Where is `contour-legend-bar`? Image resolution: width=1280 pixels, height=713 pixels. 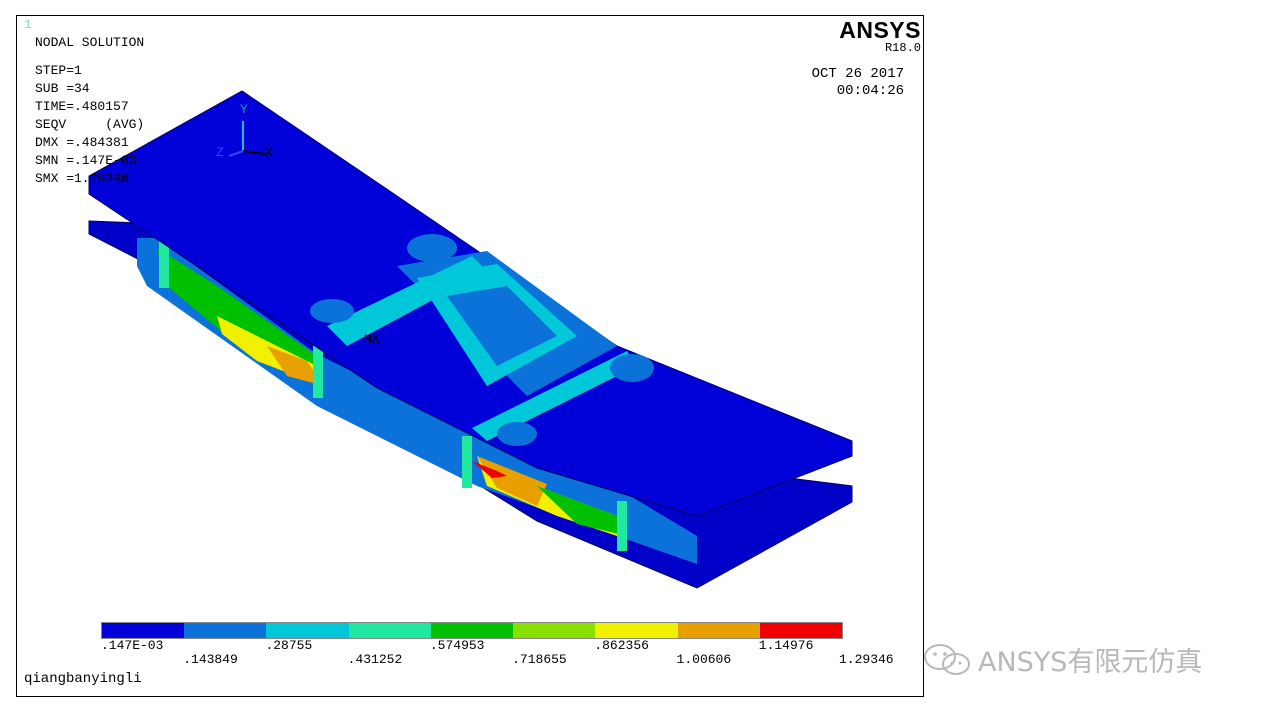
contour-legend-bar is located at coordinates (472, 630).